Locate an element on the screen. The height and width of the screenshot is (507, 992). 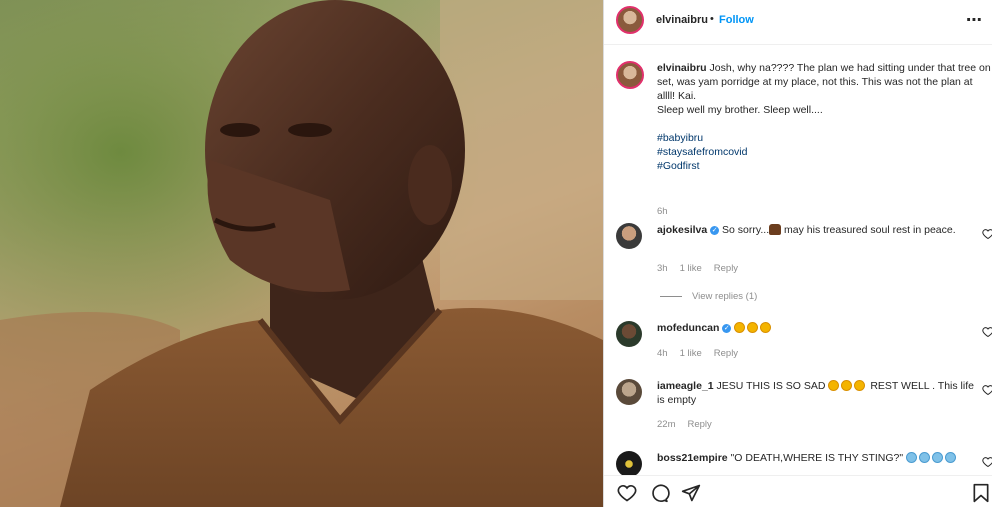
follow-button: Follow is located at coordinates (736, 20).